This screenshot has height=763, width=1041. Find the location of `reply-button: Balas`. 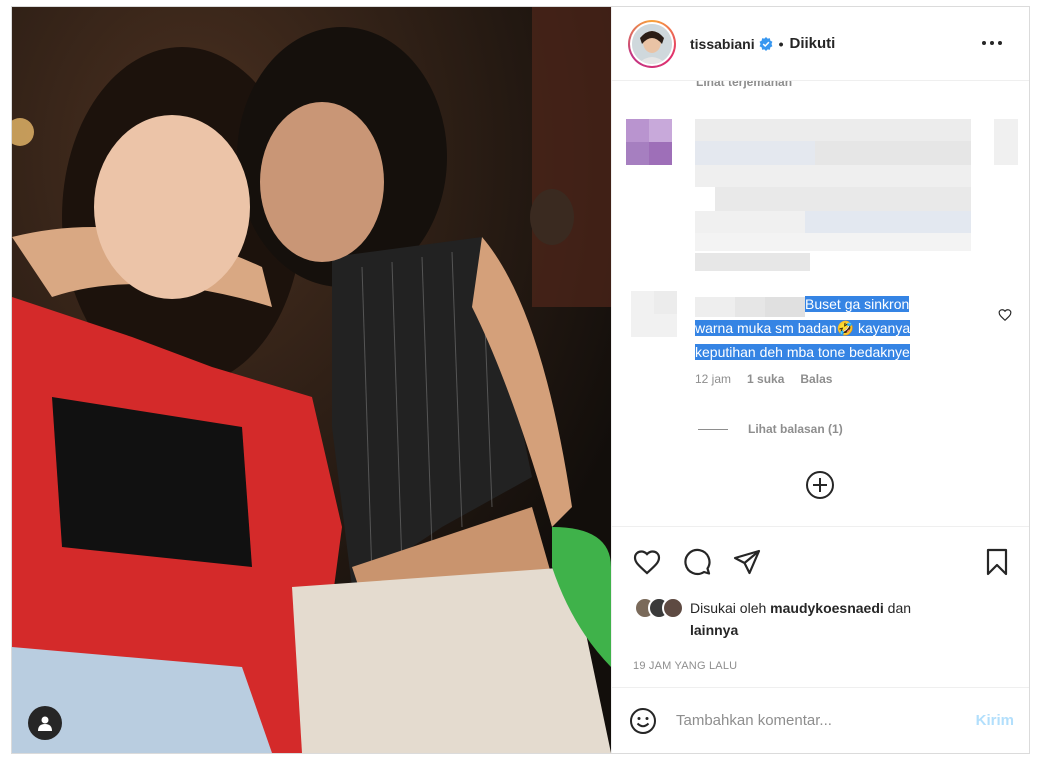

reply-button: Balas is located at coordinates (816, 379).